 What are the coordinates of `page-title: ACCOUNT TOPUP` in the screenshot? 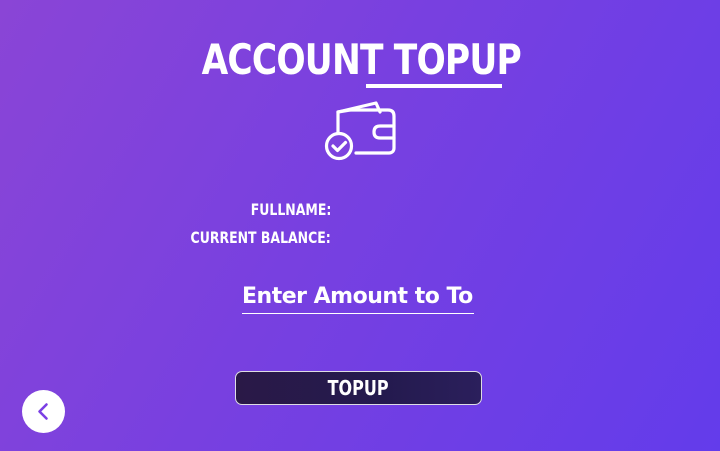 It's located at (361, 59).